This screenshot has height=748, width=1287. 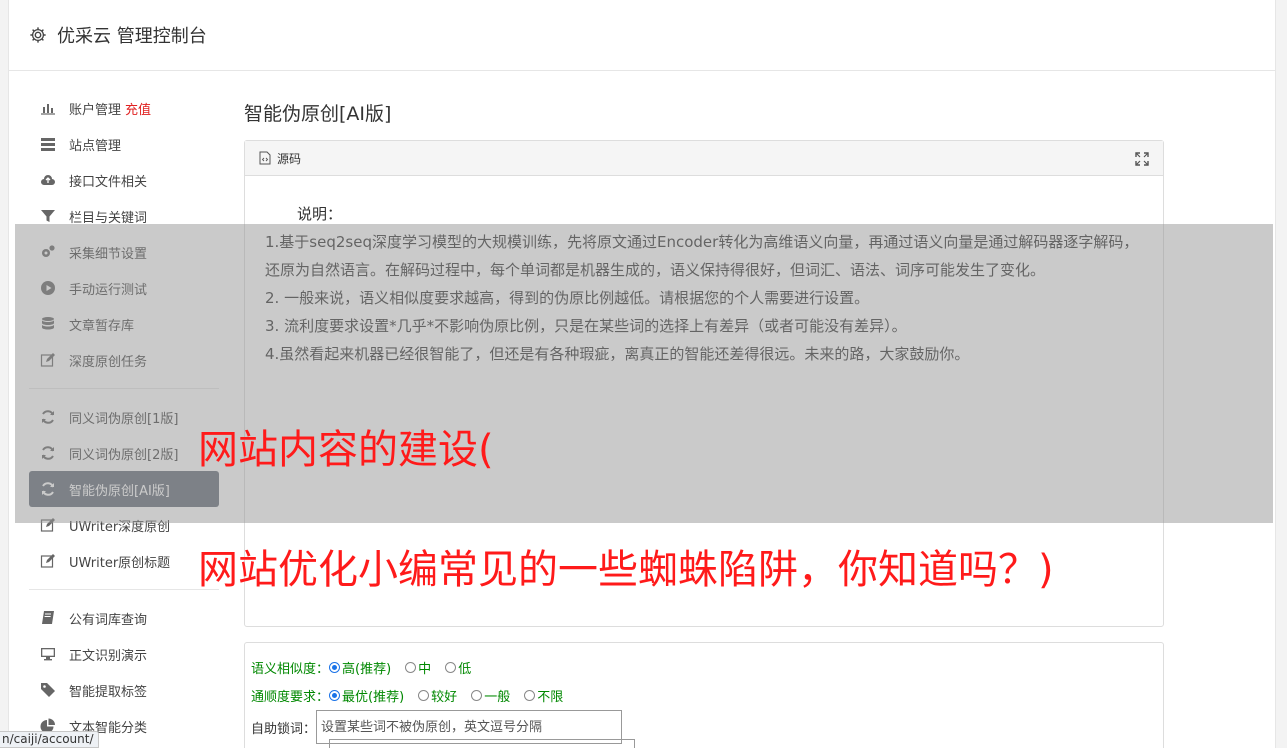 I want to click on sidebar-item: 站点管理, so click(x=124, y=144).